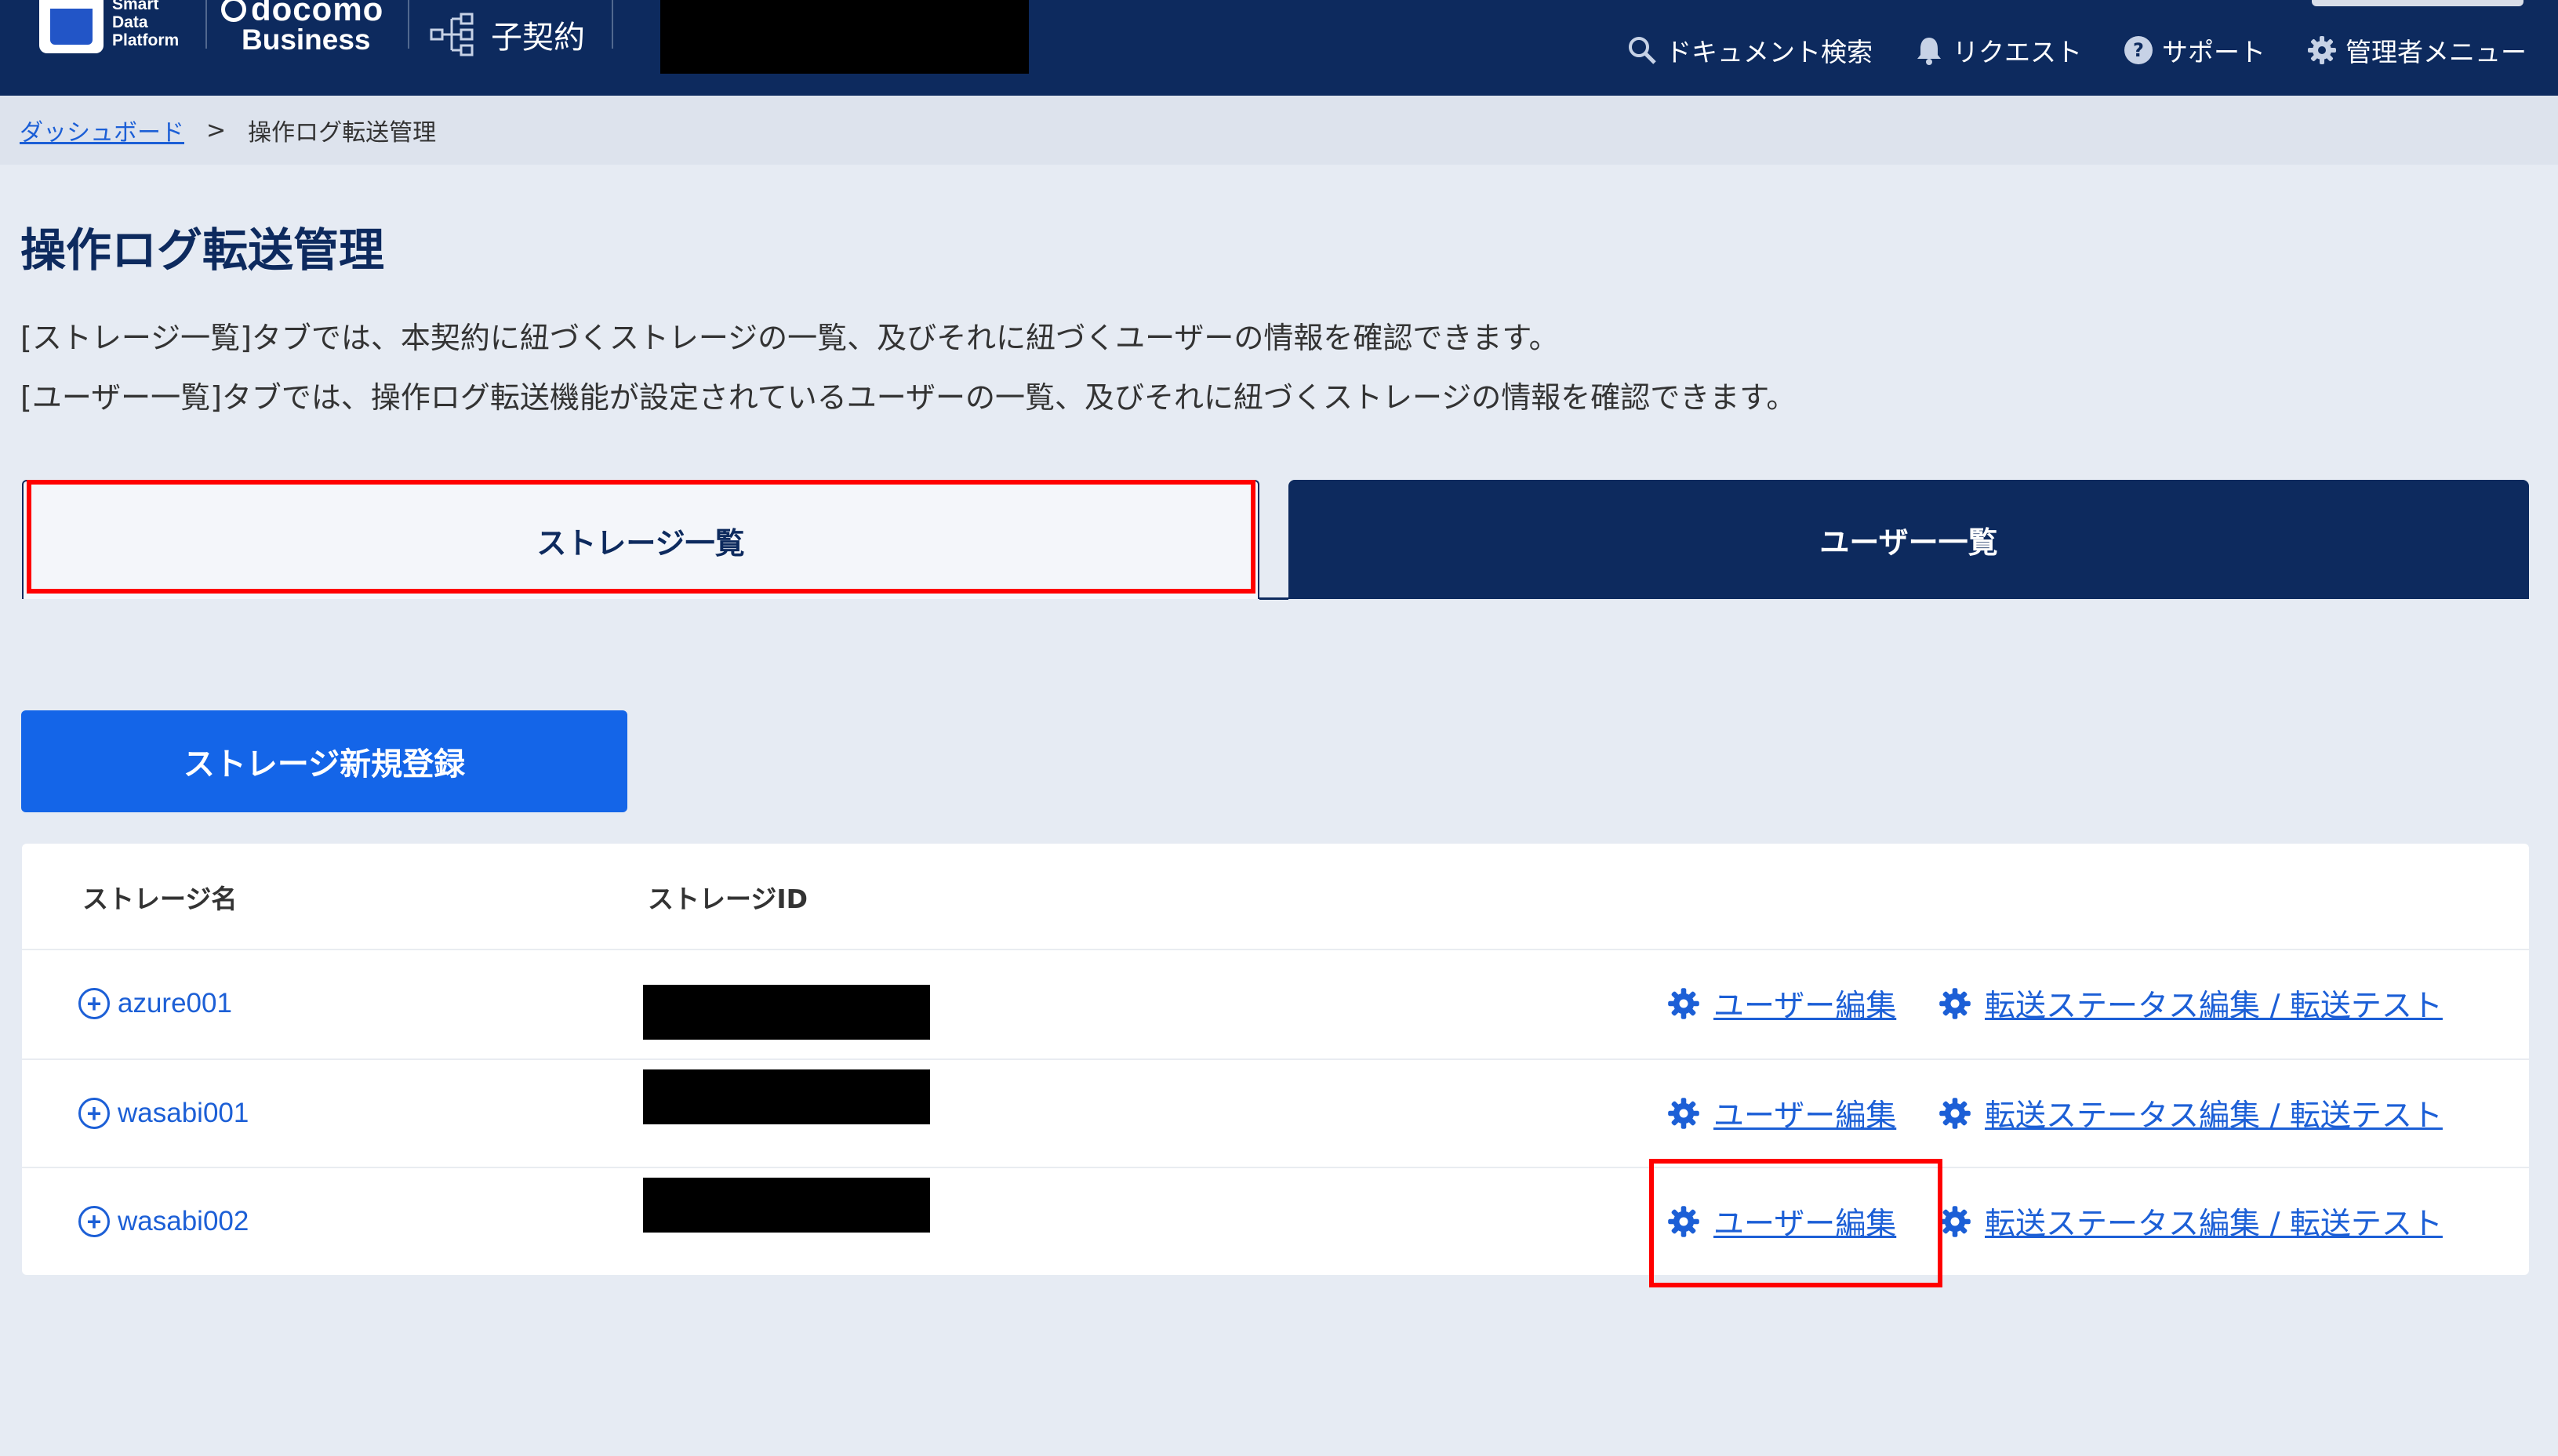 This screenshot has height=1456, width=2558. I want to click on nav-document-search: ドキュメント検索, so click(1749, 50).